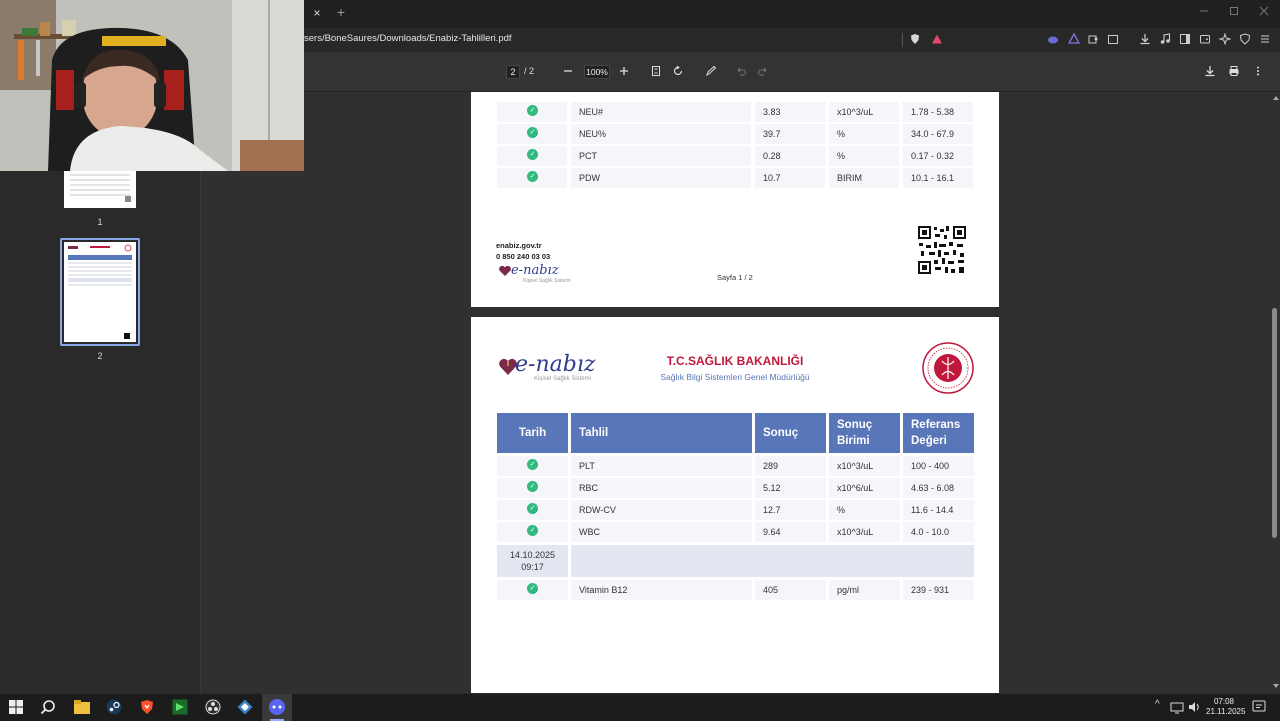  What do you see at coordinates (790, 134) in the screenshot?
I see `result-value: 39.7` at bounding box center [790, 134].